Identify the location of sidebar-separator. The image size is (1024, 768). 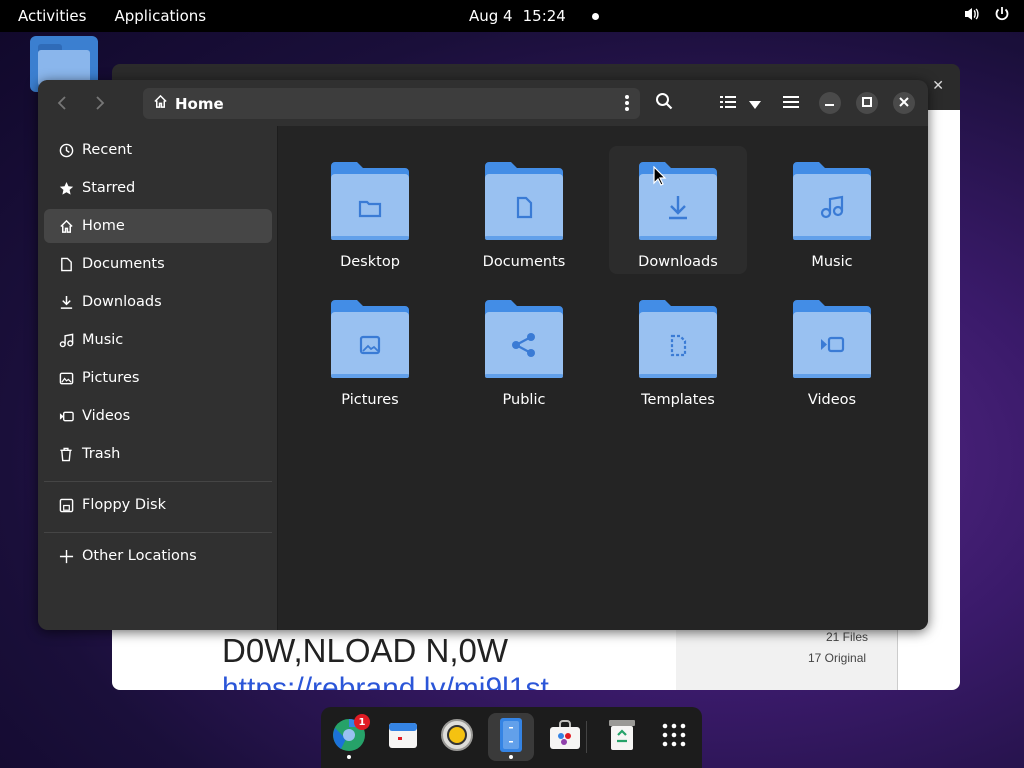
(158, 481).